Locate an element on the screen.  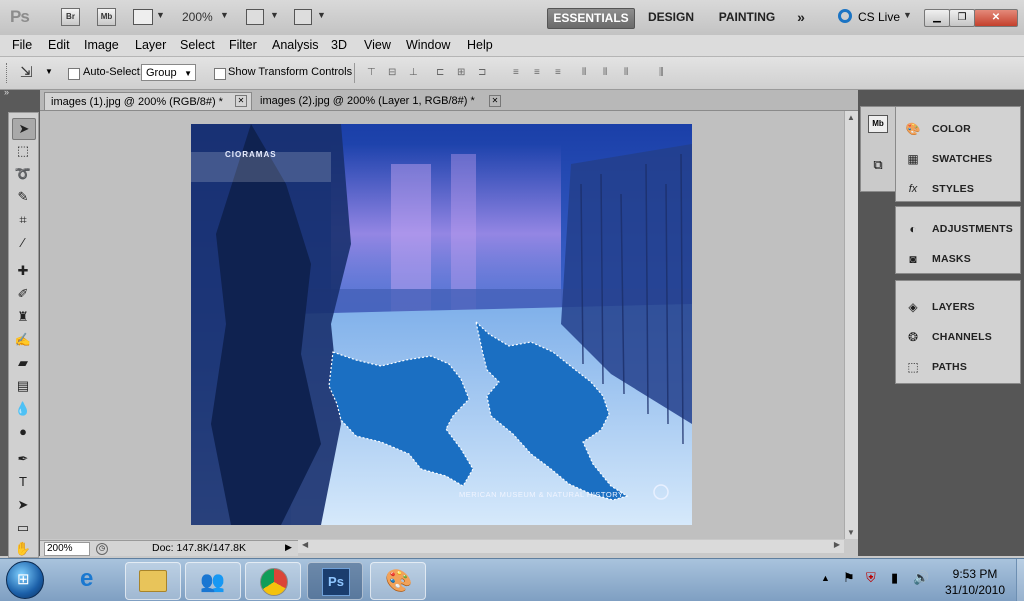
volume-icon: 🔊 is located at coordinates (921, 578).